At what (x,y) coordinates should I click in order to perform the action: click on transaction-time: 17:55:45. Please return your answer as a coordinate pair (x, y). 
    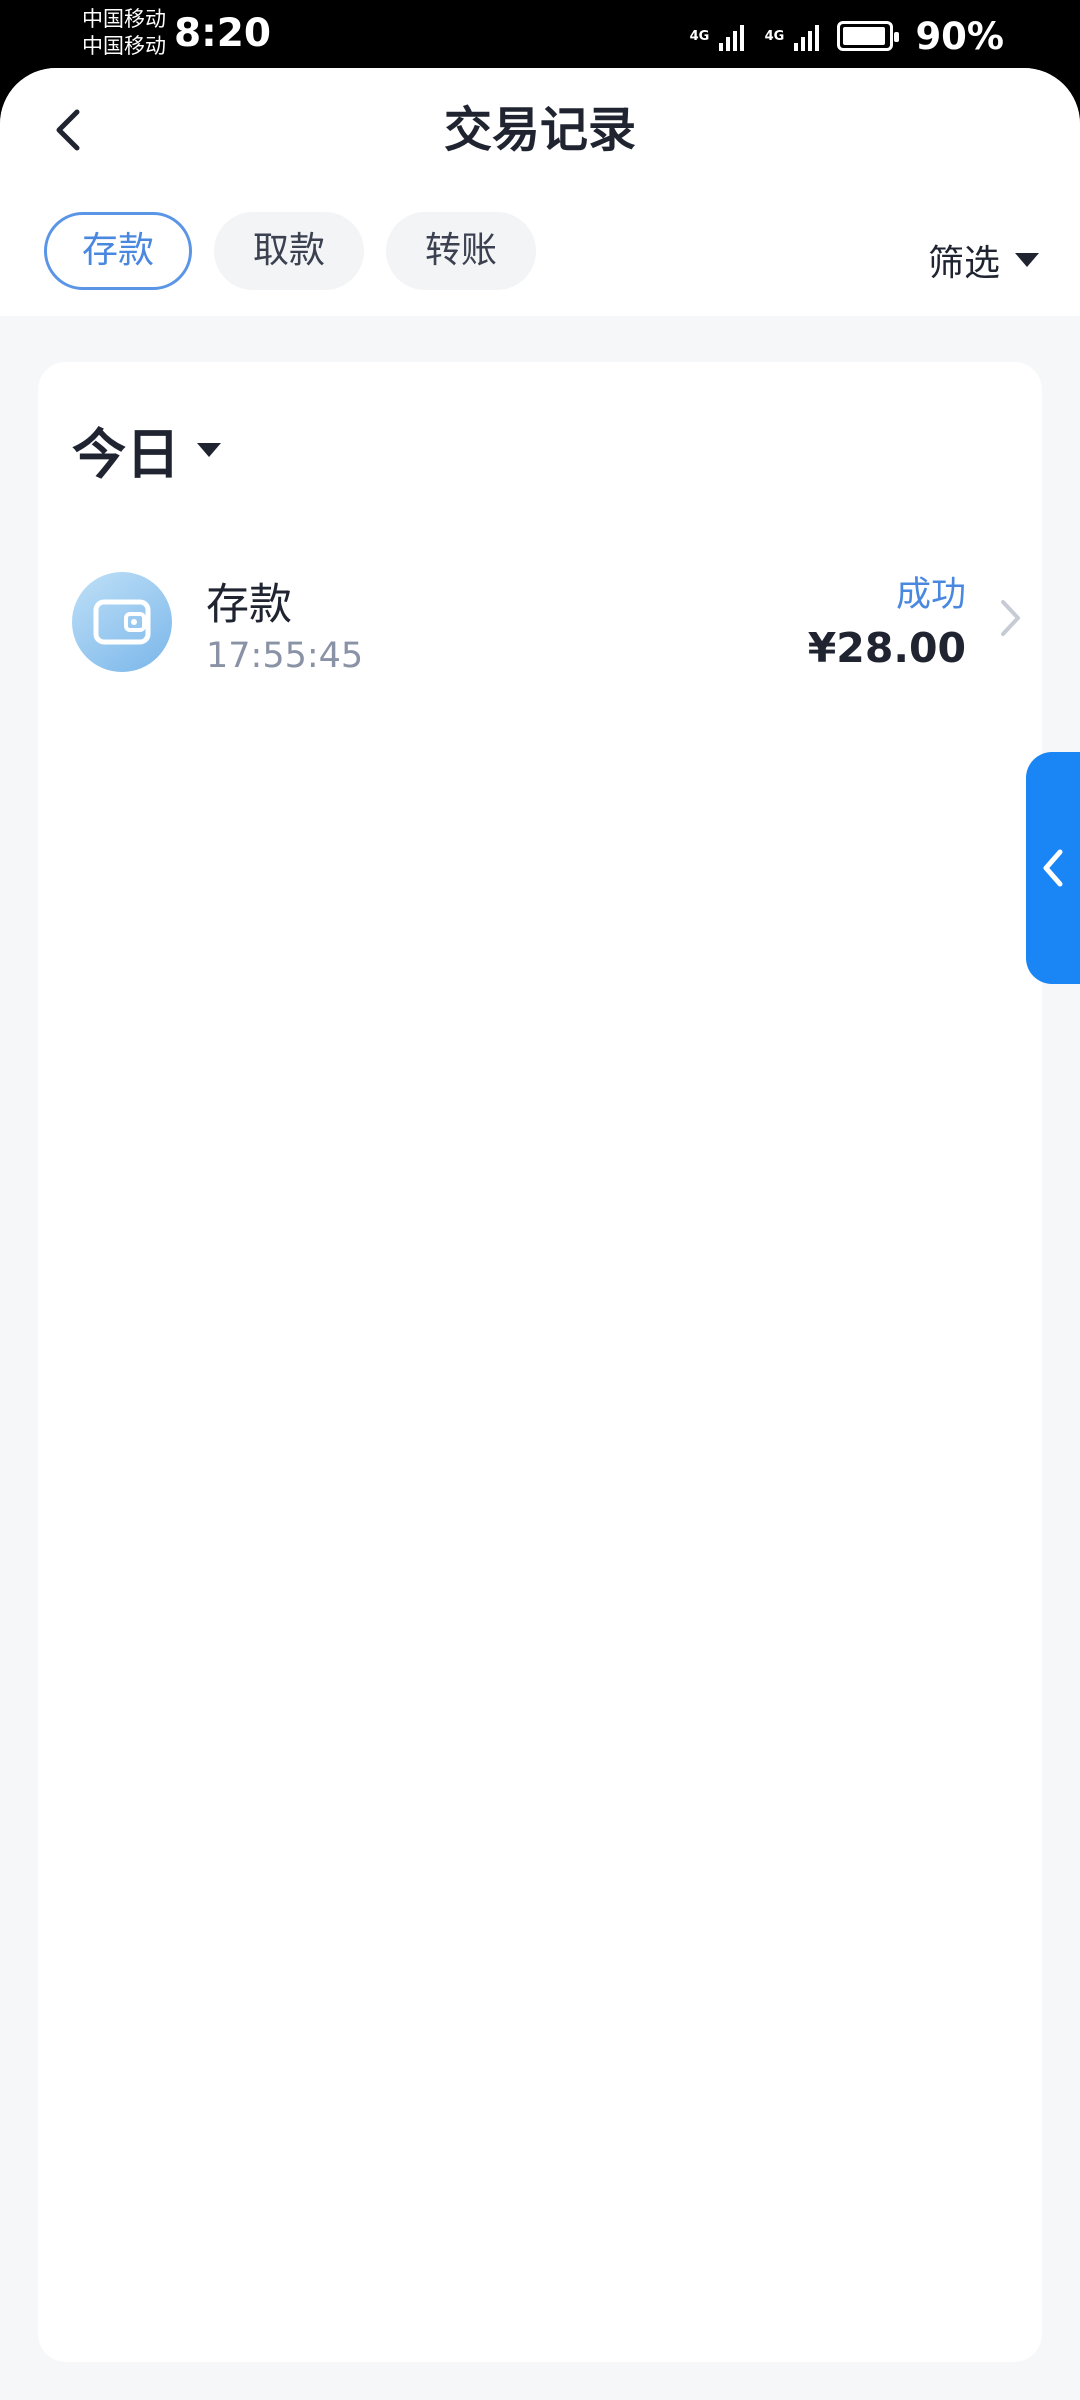
    Looking at the image, I should click on (285, 656).